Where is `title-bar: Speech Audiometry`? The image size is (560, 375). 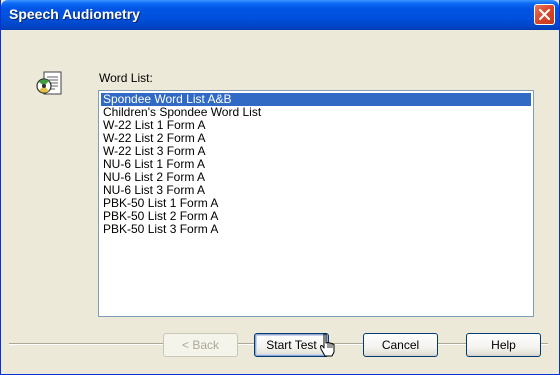
title-bar: Speech Audiometry is located at coordinates (280, 15).